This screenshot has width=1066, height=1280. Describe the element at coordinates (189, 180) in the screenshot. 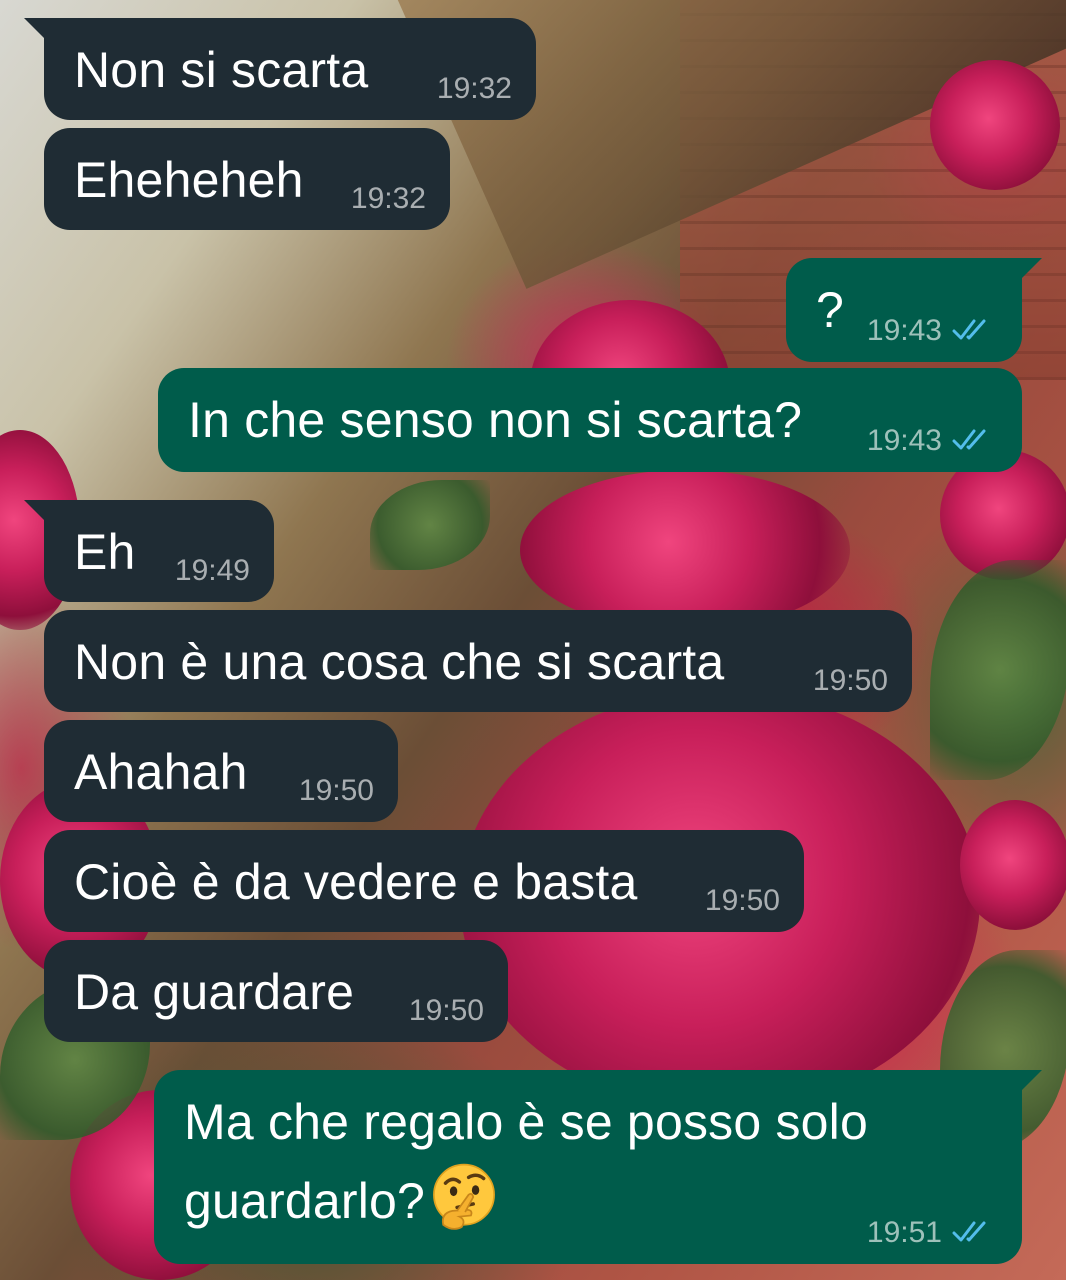

I see `message-text: Eheheheh` at that location.